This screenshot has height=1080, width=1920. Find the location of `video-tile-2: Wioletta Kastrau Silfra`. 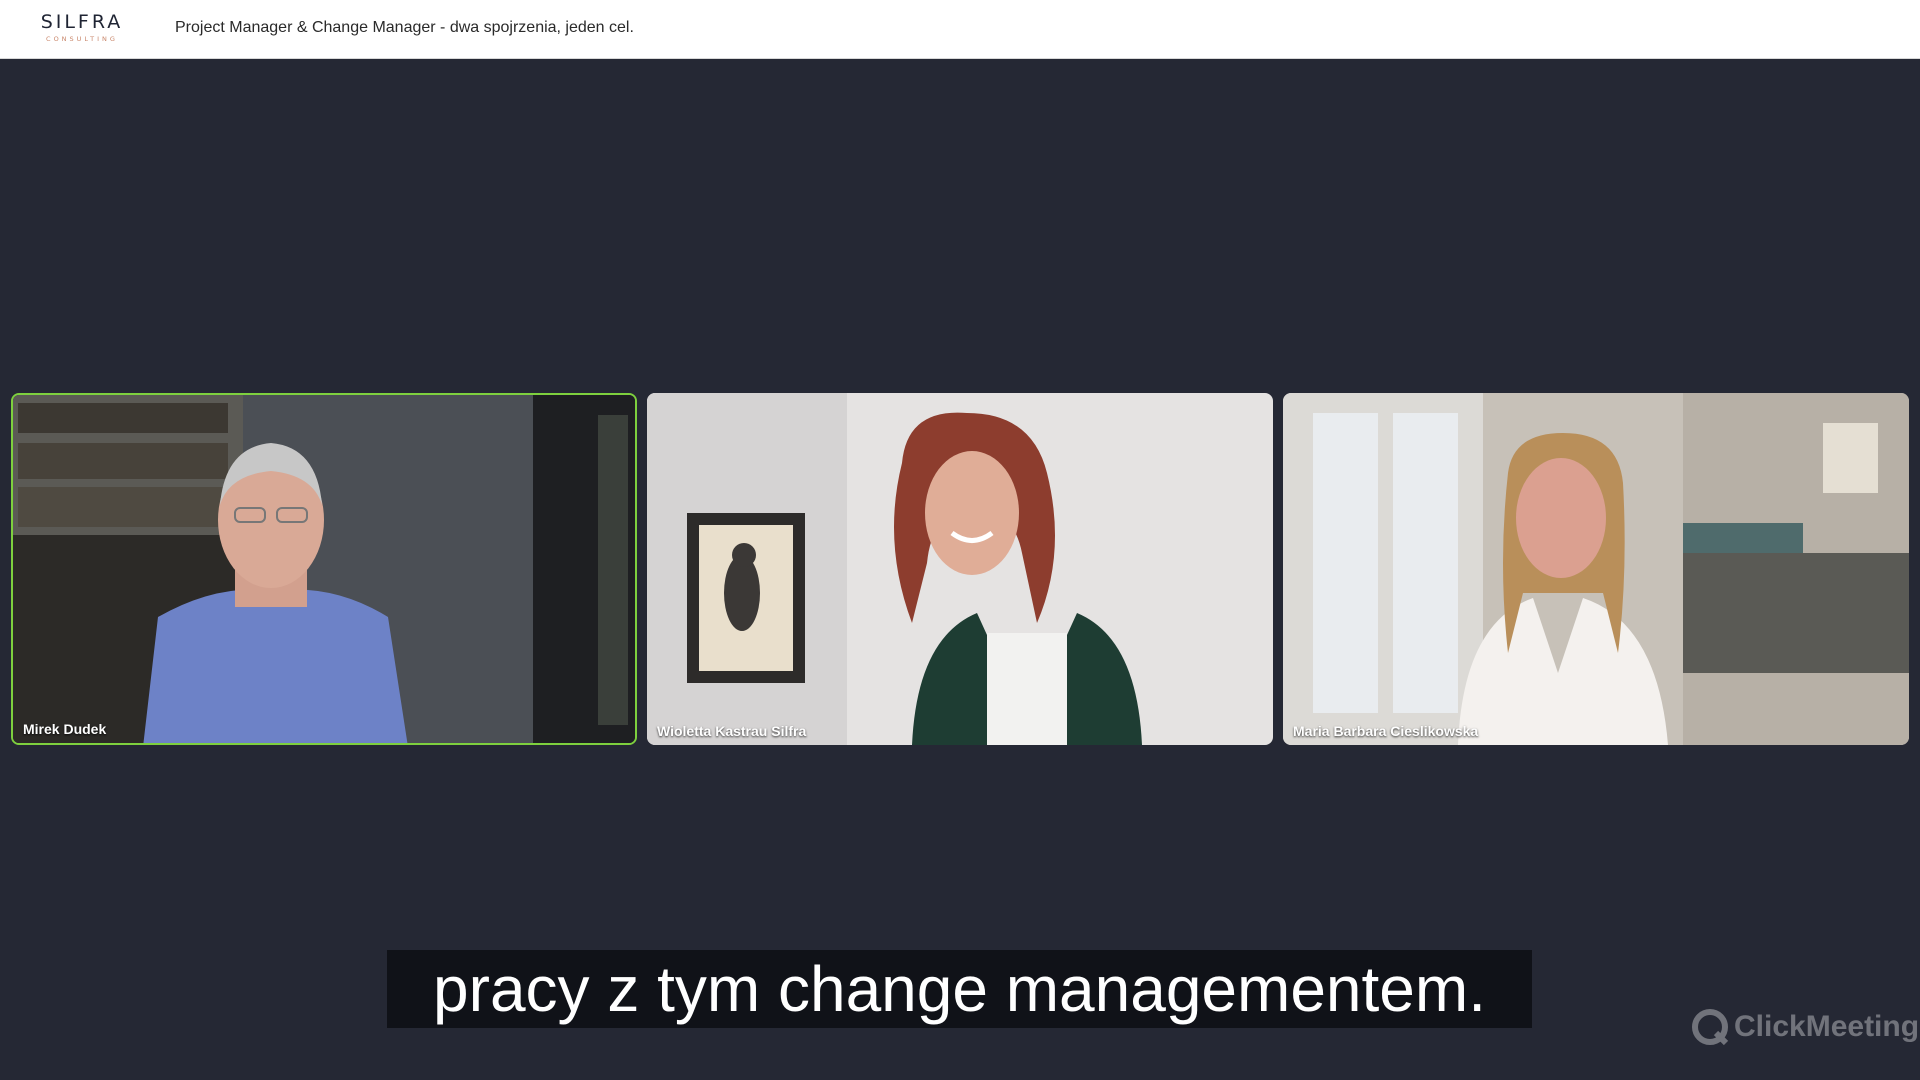

video-tile-2: Wioletta Kastrau Silfra is located at coordinates (960, 569).